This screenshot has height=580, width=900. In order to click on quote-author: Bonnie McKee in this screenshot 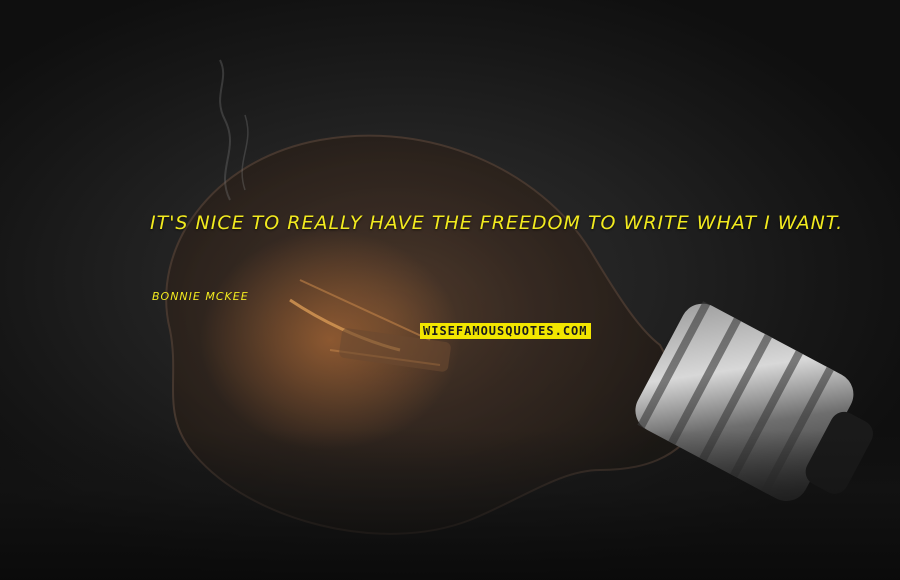, I will do `click(200, 296)`.